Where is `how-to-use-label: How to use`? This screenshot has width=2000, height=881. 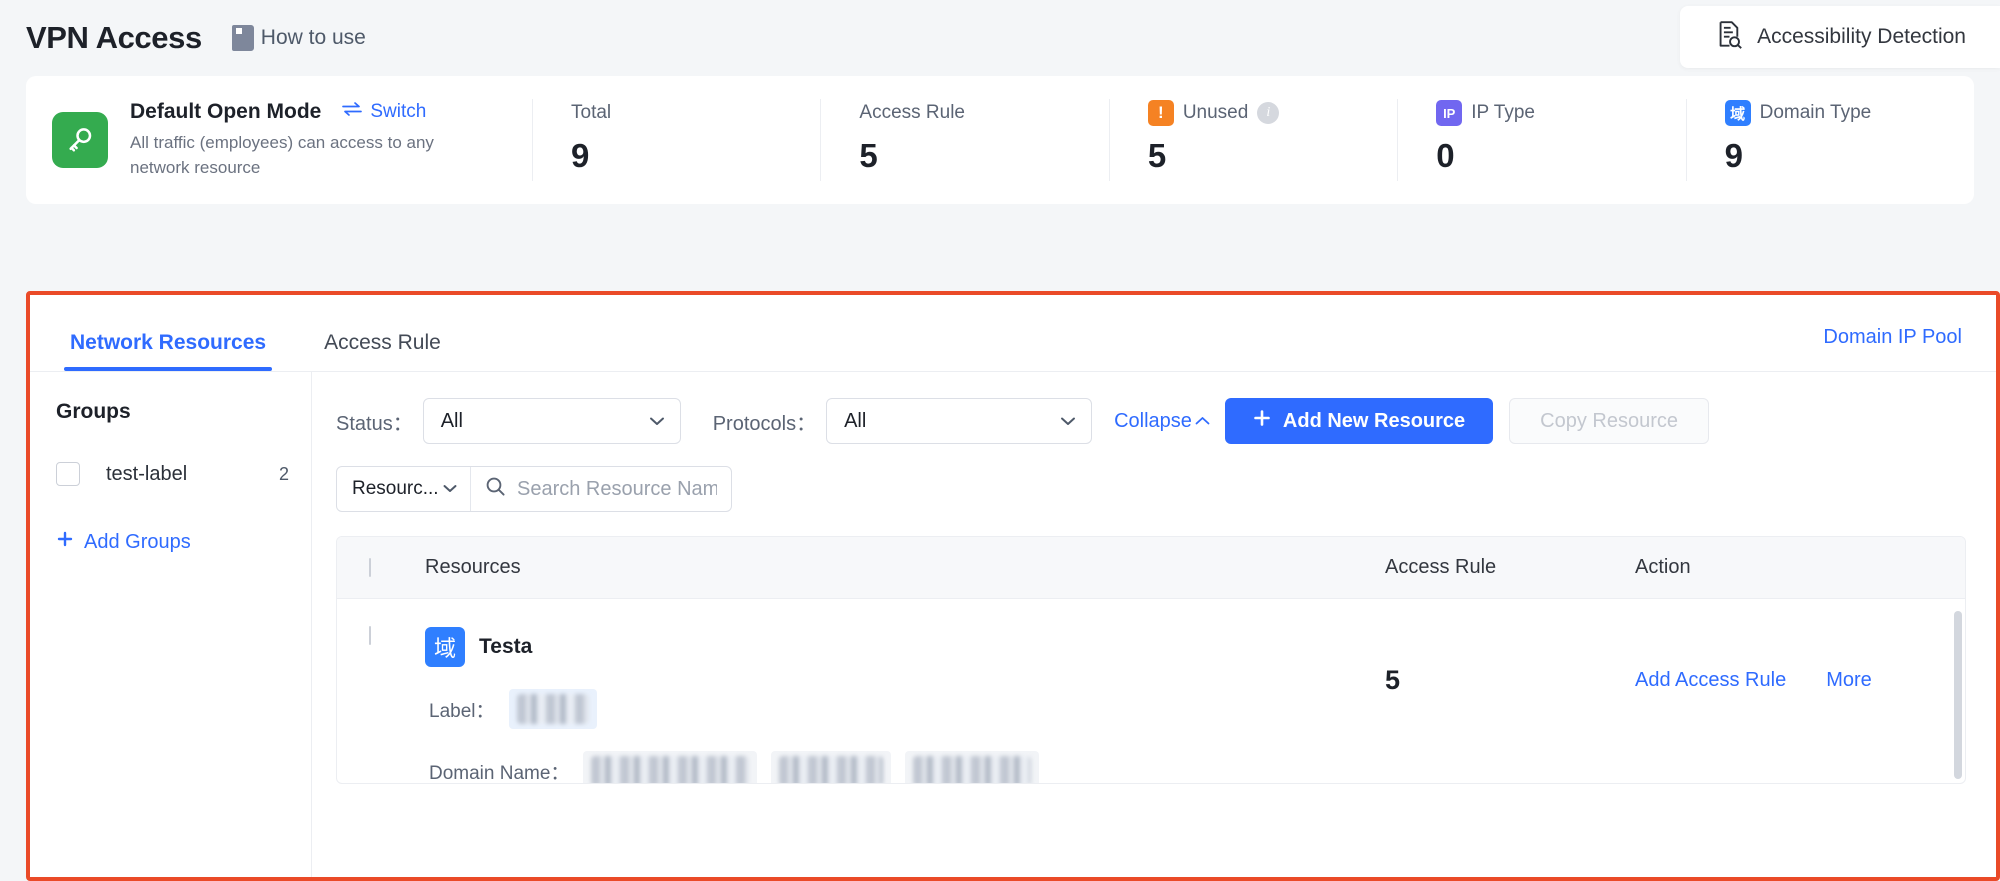
how-to-use-label: How to use is located at coordinates (313, 37).